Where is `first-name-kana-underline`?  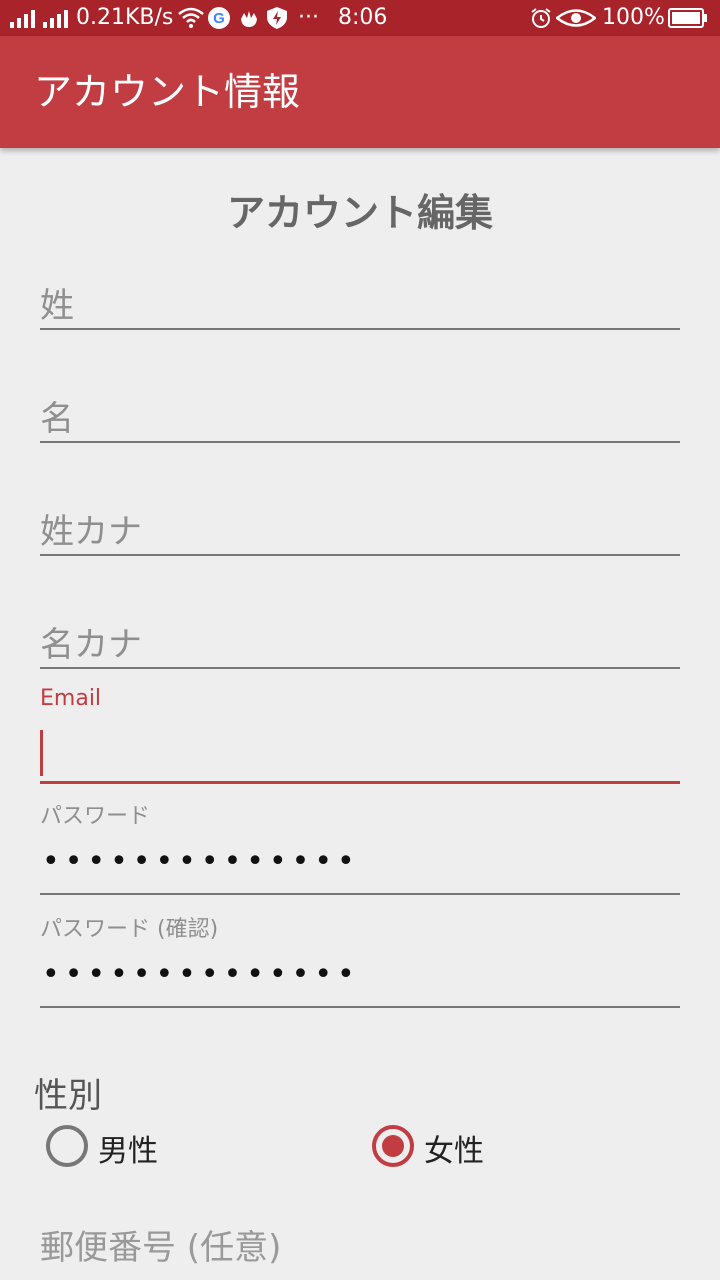
first-name-kana-underline is located at coordinates (360, 668).